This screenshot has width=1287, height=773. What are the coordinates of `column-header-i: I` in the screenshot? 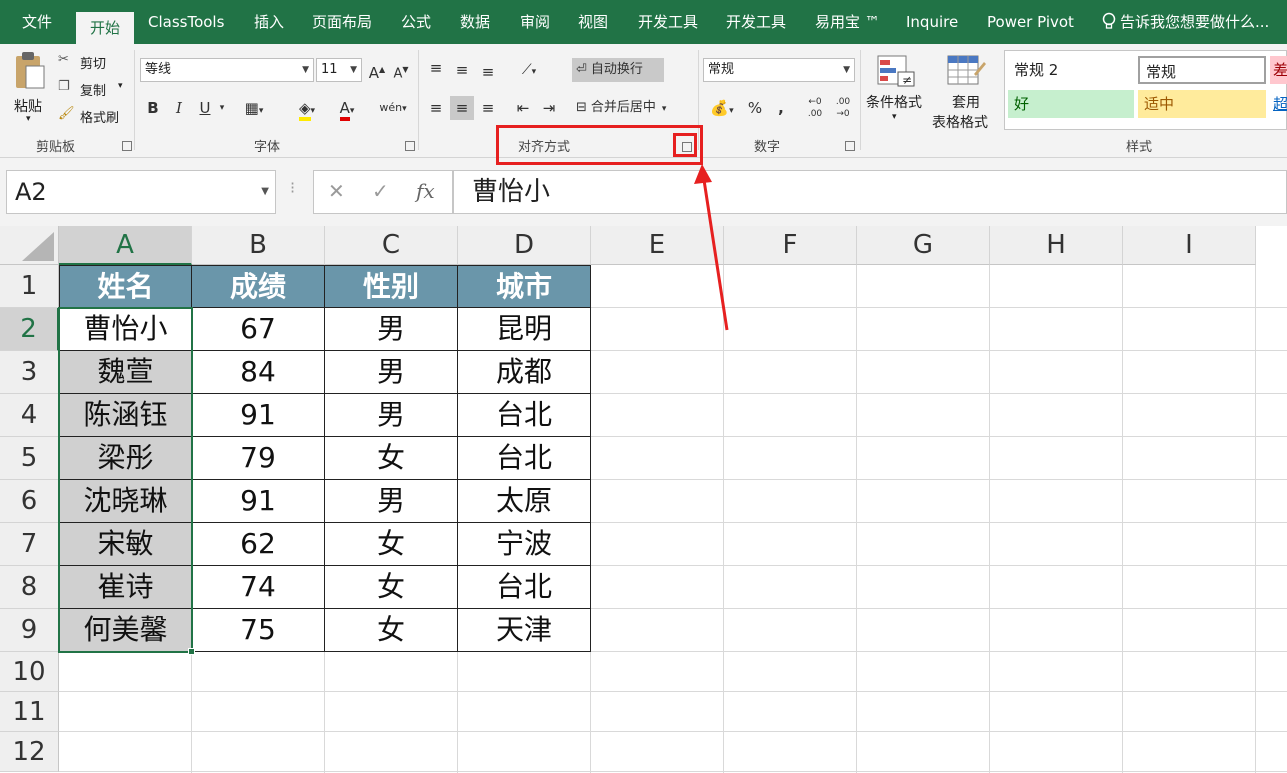 It's located at (1189, 245).